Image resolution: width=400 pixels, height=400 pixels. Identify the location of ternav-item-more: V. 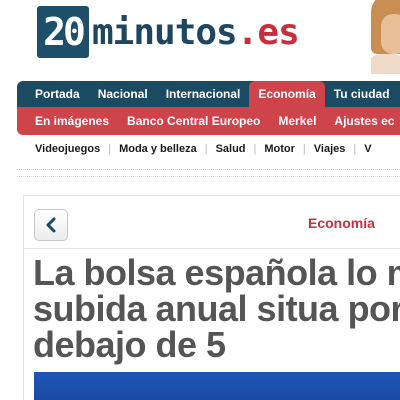
(367, 149).